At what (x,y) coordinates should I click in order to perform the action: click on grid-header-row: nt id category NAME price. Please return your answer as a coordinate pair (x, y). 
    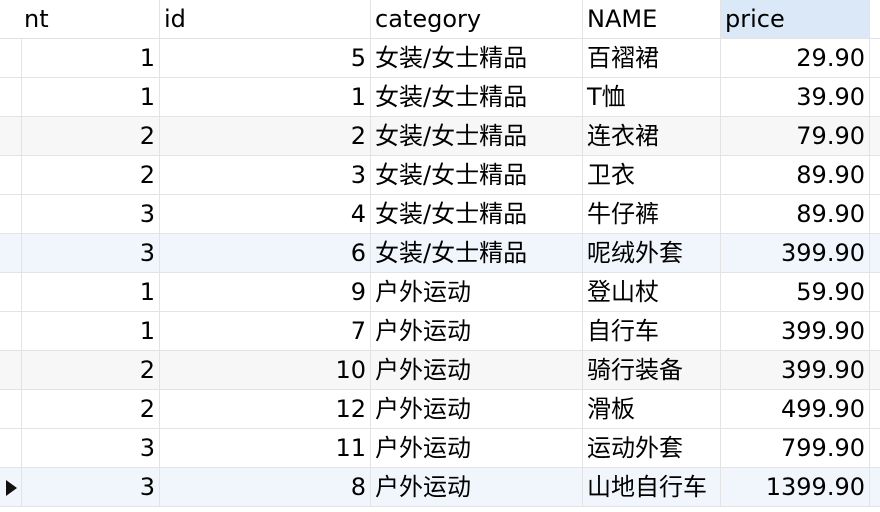
    Looking at the image, I should click on (440, 19).